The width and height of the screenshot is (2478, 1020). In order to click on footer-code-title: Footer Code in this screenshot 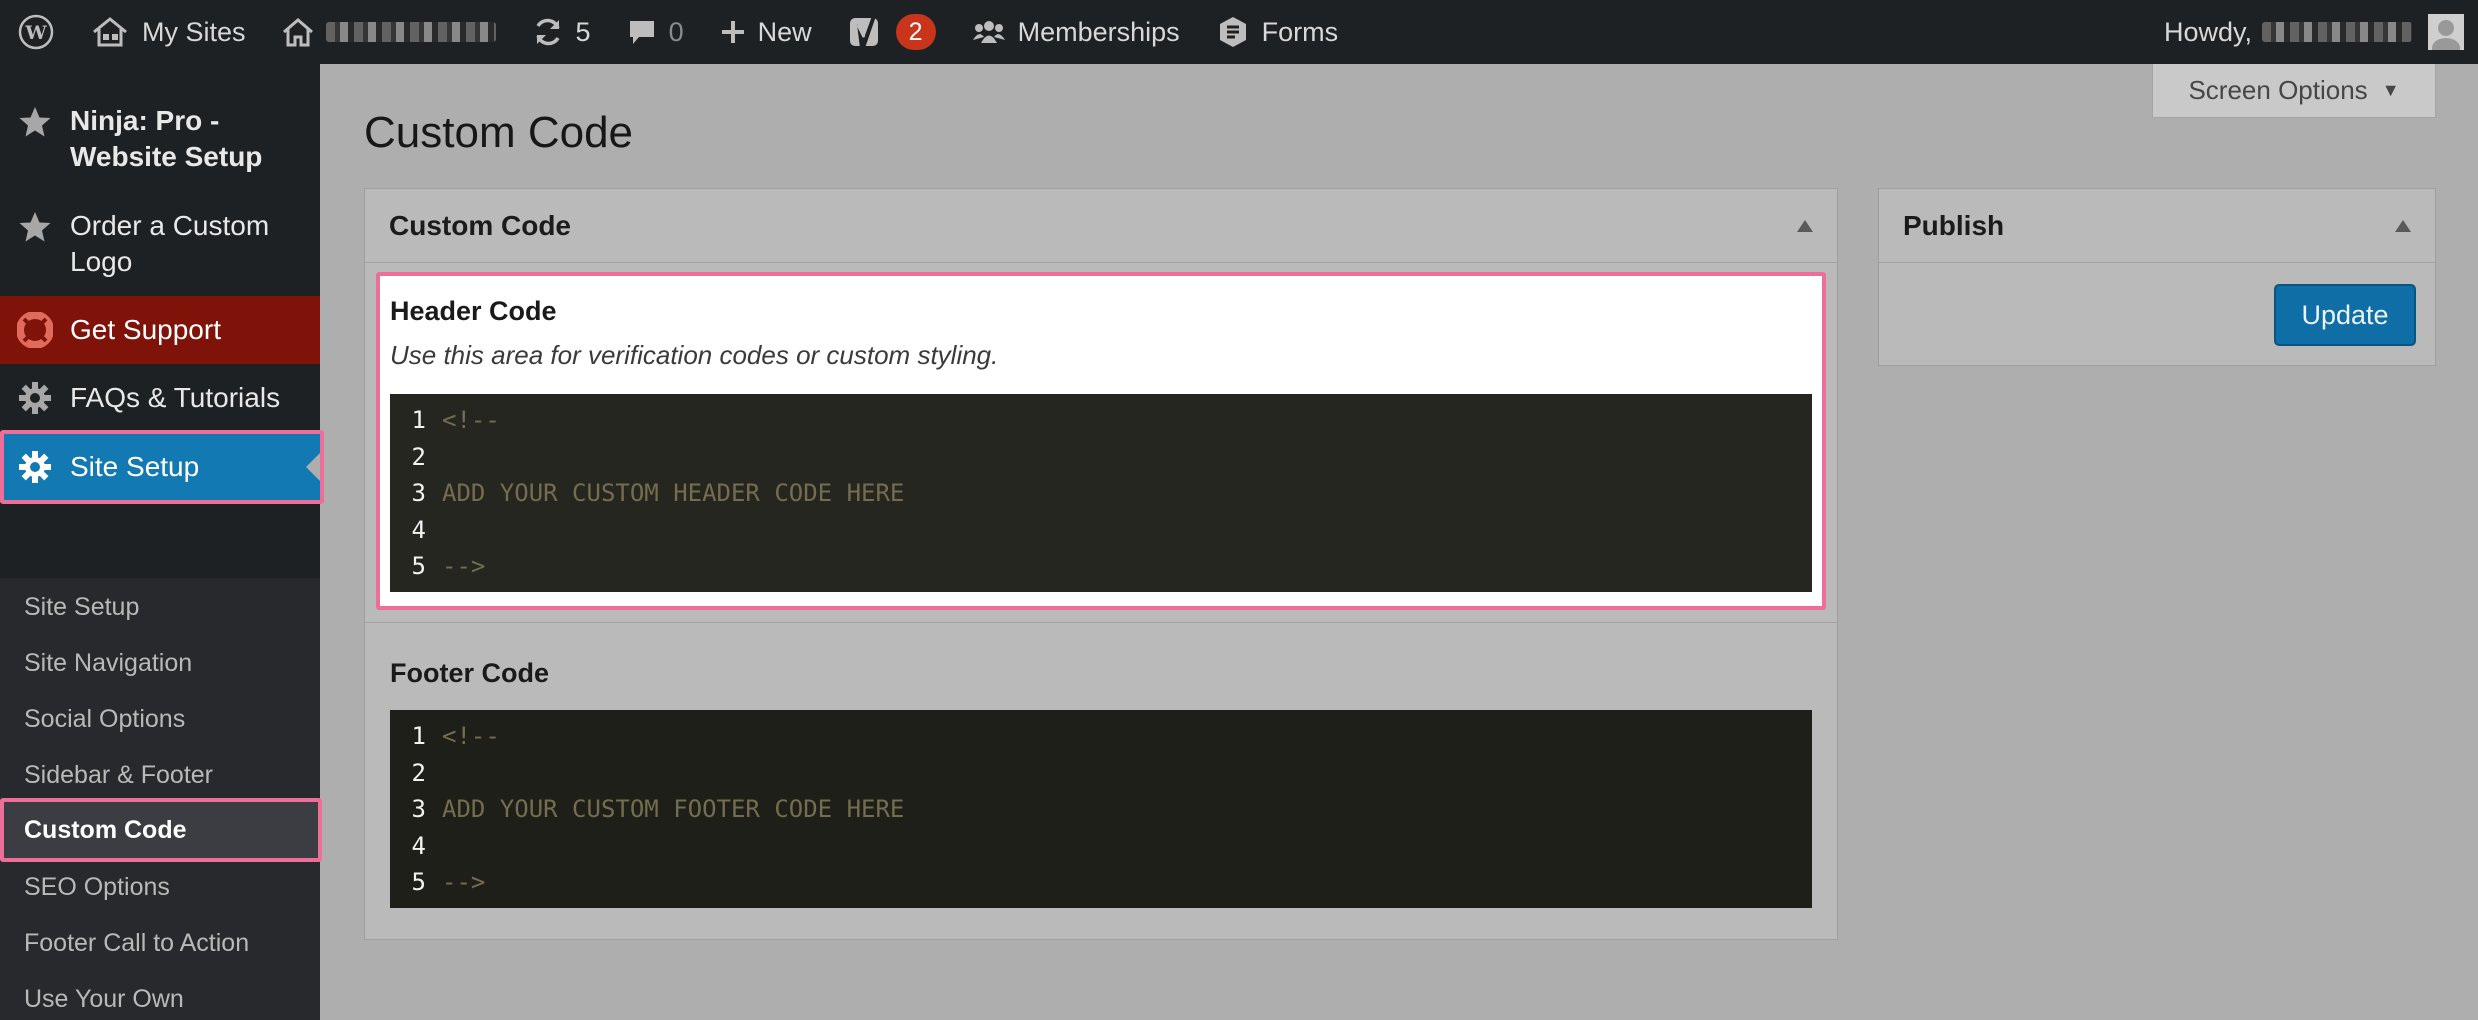, I will do `click(469, 673)`.